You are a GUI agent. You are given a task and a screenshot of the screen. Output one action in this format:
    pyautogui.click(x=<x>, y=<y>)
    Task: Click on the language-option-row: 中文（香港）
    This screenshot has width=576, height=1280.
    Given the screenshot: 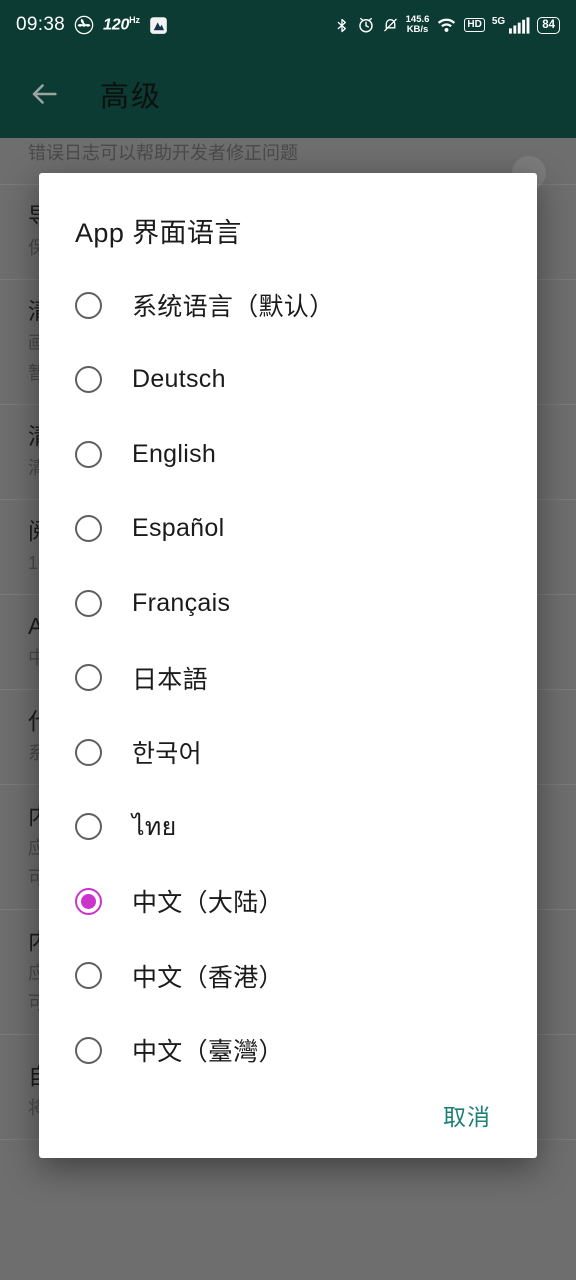 What is the action you would take?
    pyautogui.click(x=288, y=976)
    